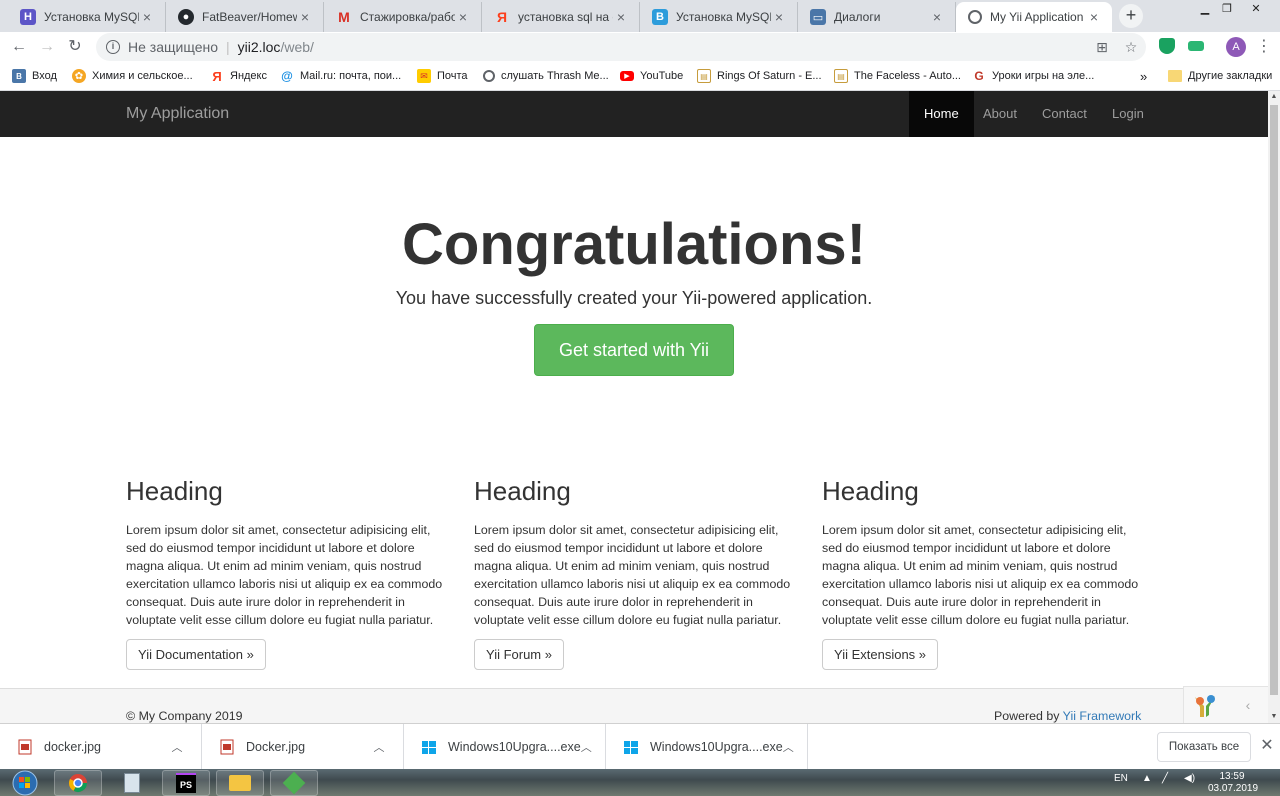 This screenshot has width=1280, height=796. Describe the element at coordinates (1267, 746) in the screenshot. I see `close-icon: ✕` at that location.